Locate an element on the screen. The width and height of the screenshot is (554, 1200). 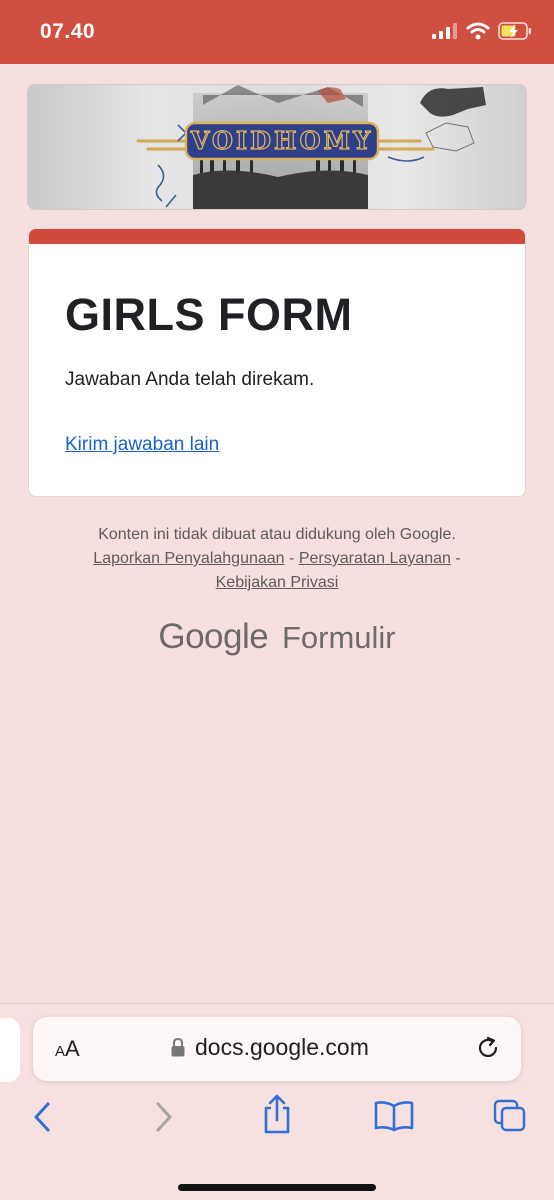
url-text: docs.google.com is located at coordinates (282, 1047).